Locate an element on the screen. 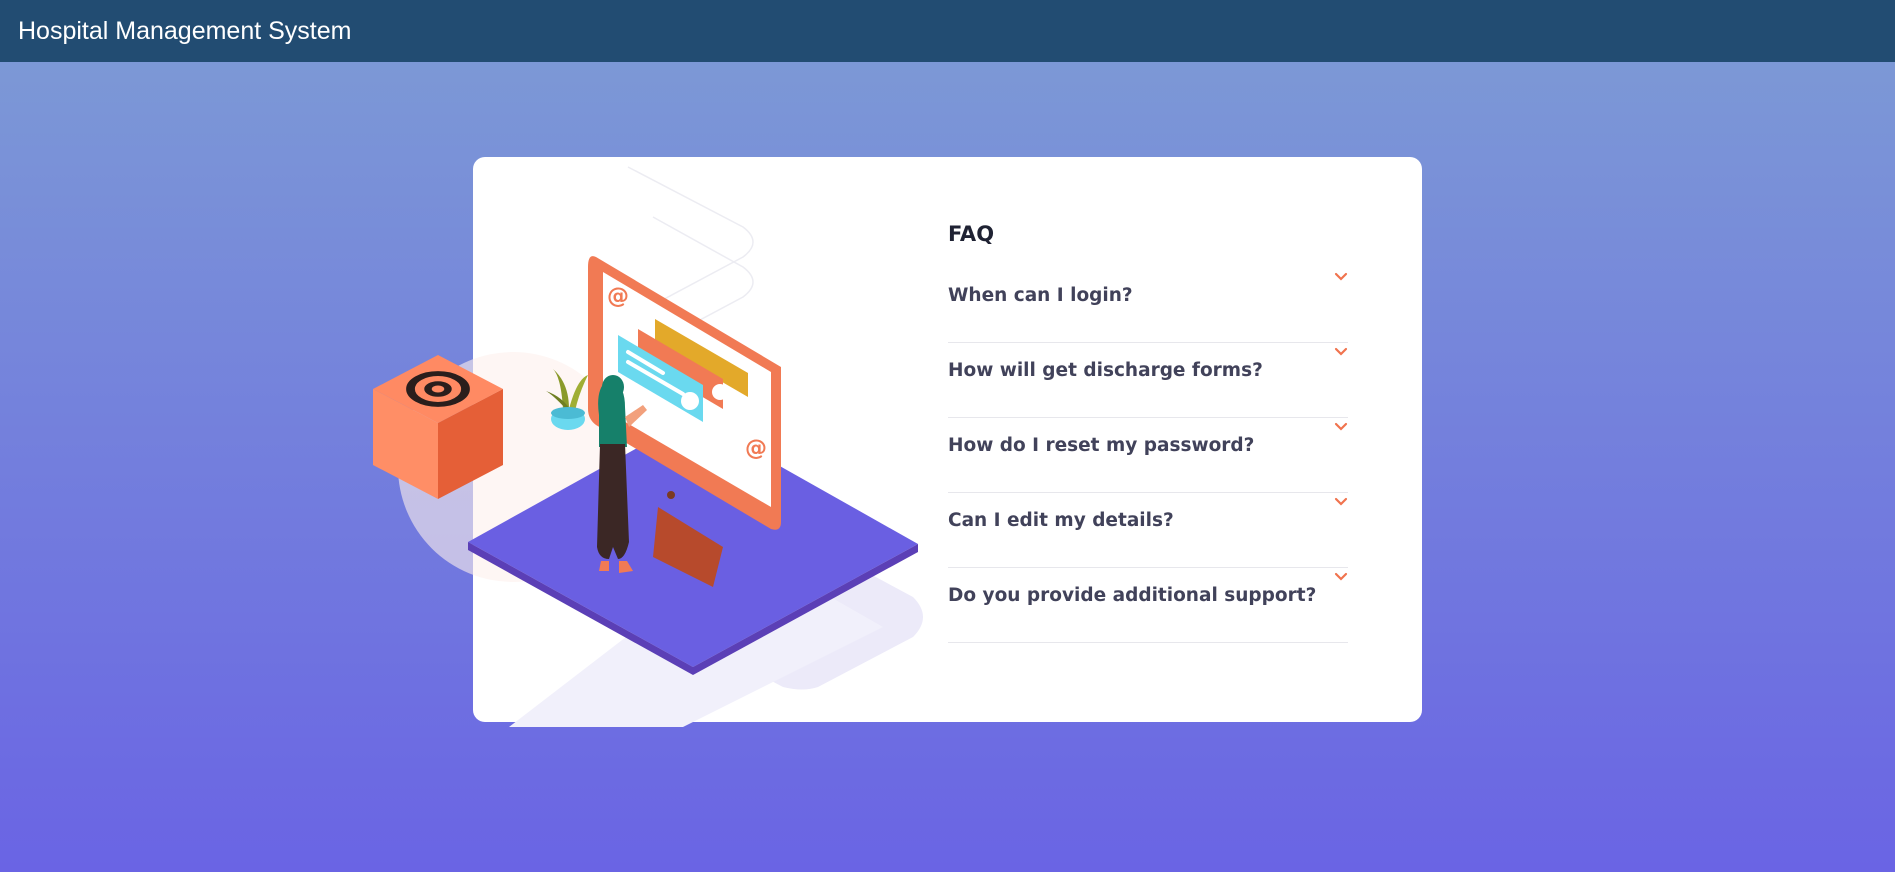 The width and height of the screenshot is (1895, 872). faq-question: How will get discharge forms? is located at coordinates (1105, 370).